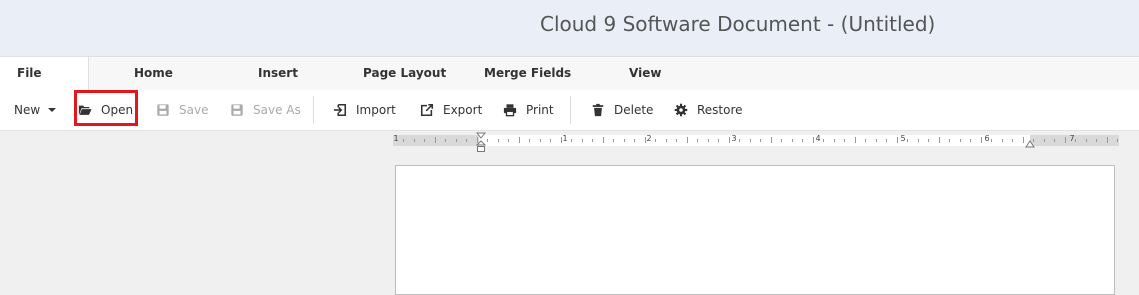  What do you see at coordinates (52, 110) in the screenshot?
I see `caret-down-icon` at bounding box center [52, 110].